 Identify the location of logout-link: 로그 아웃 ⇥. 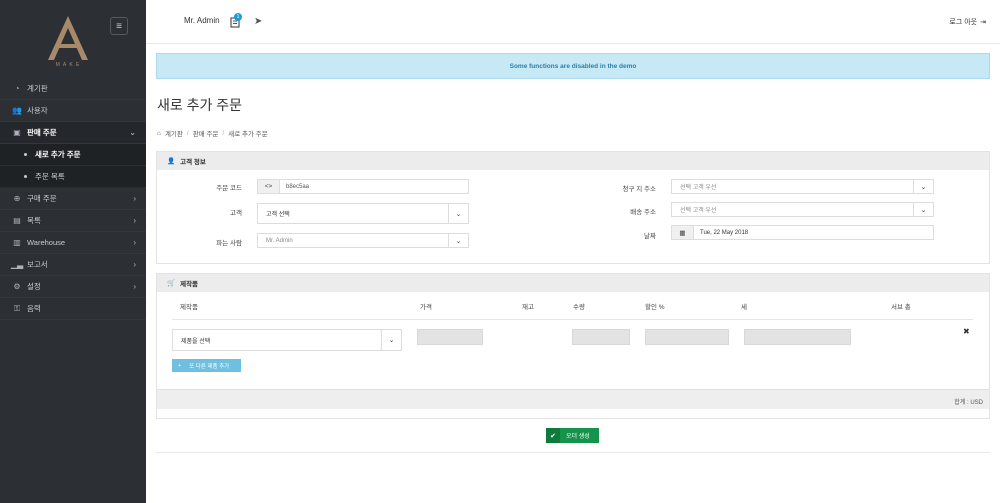
(967, 22).